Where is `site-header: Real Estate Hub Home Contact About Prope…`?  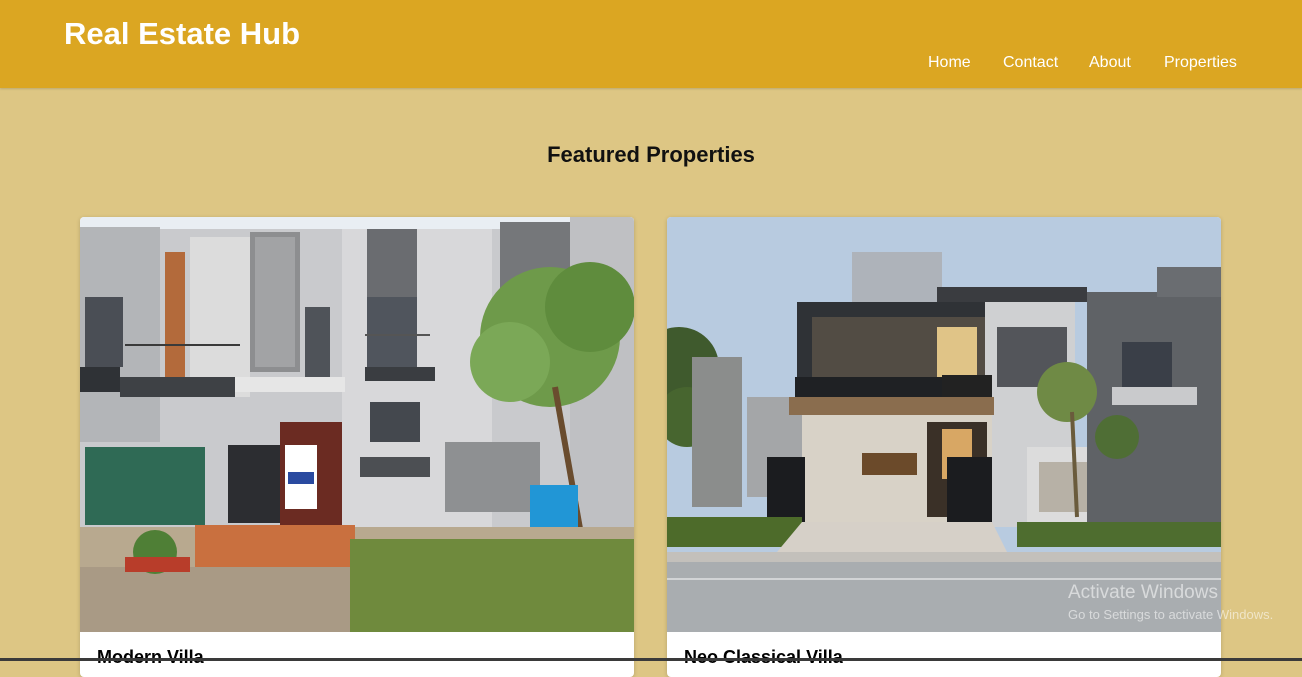 site-header: Real Estate Hub Home Contact About Prope… is located at coordinates (651, 44).